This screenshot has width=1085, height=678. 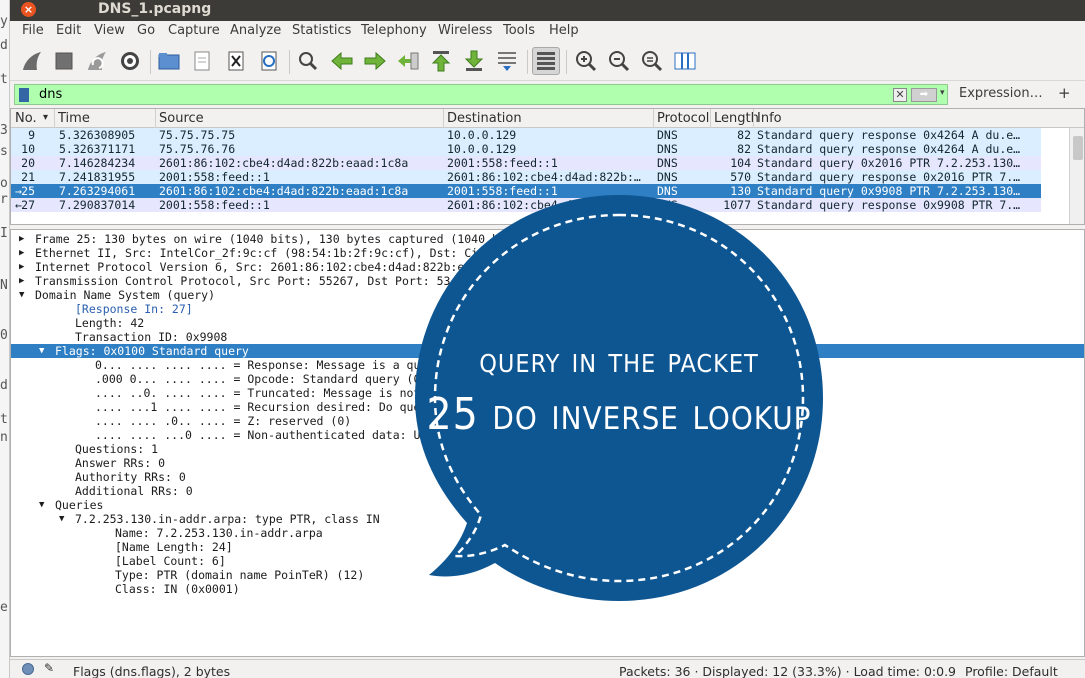 What do you see at coordinates (547, 491) in the screenshot?
I see `detail-line: Additional RRs: 0` at bounding box center [547, 491].